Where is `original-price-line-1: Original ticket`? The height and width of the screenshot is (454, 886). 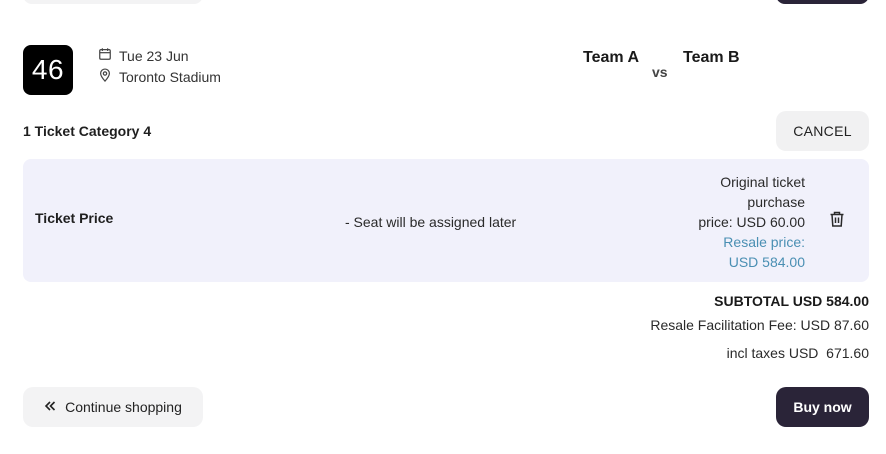 original-price-line-1: Original ticket is located at coordinates (762, 182).